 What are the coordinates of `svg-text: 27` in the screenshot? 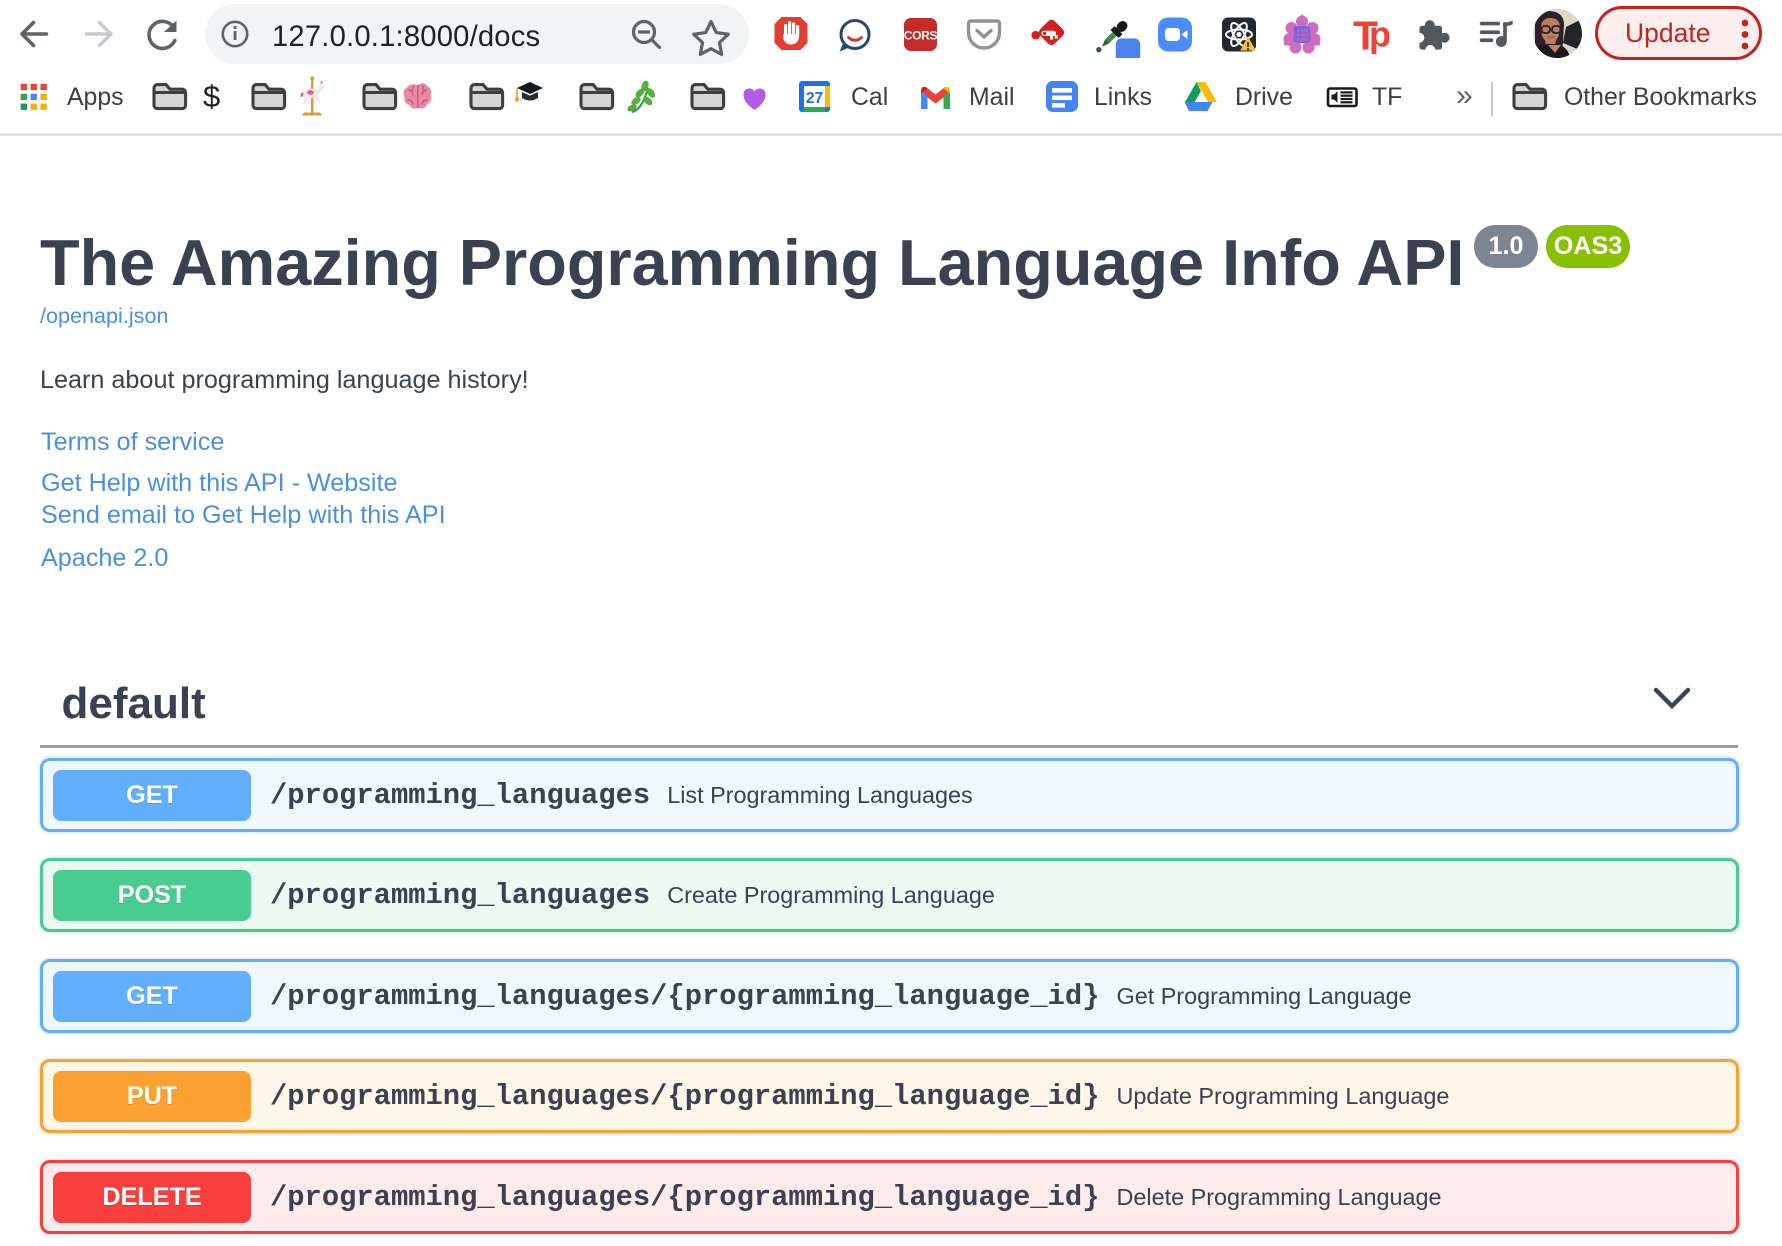 It's located at (814, 98).